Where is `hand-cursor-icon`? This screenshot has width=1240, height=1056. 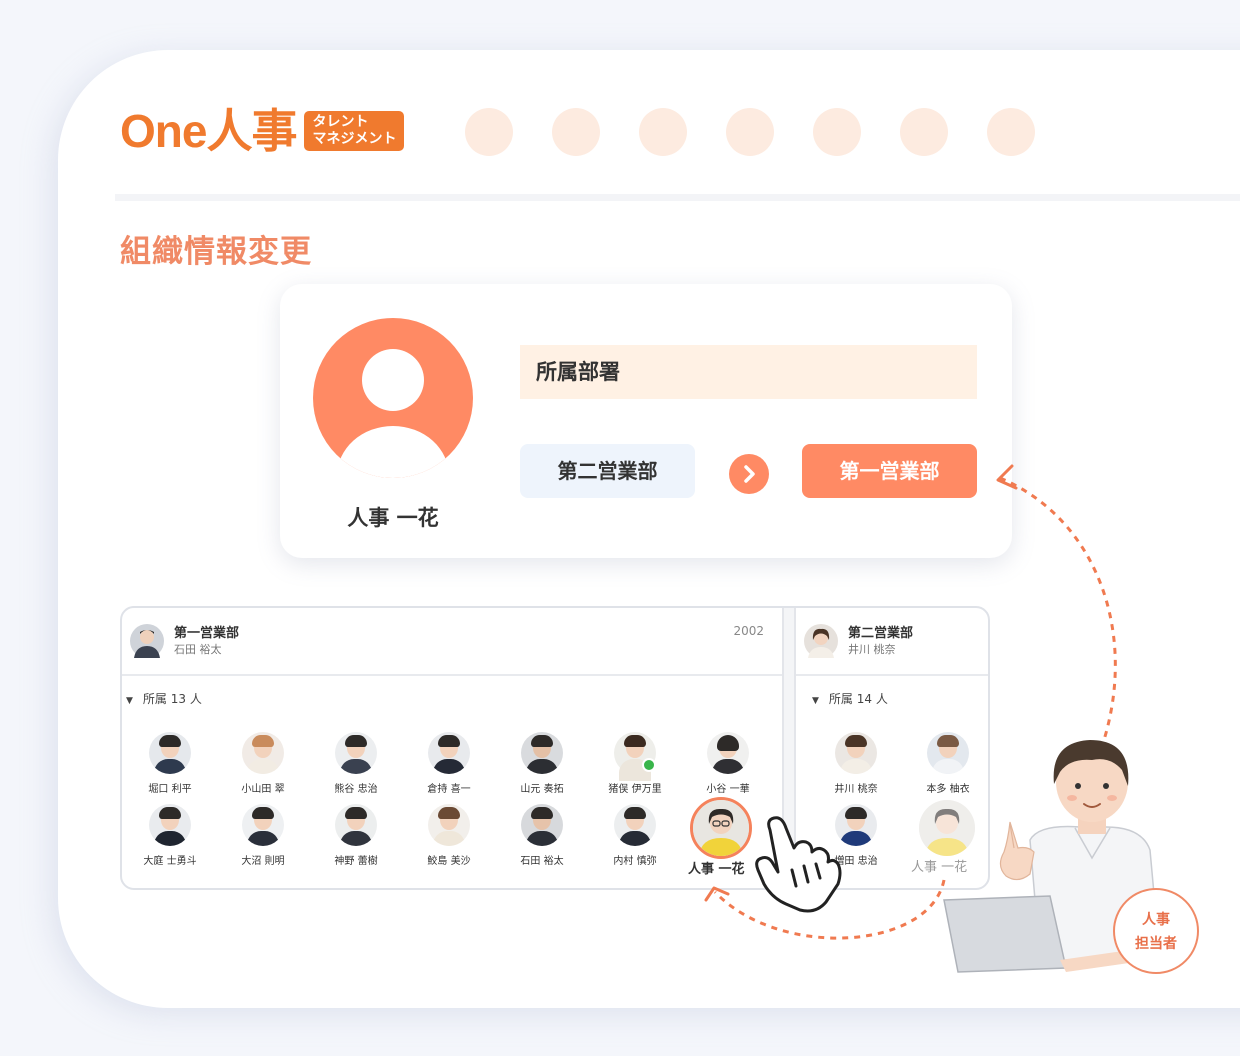
hand-cursor-icon is located at coordinates (798, 864).